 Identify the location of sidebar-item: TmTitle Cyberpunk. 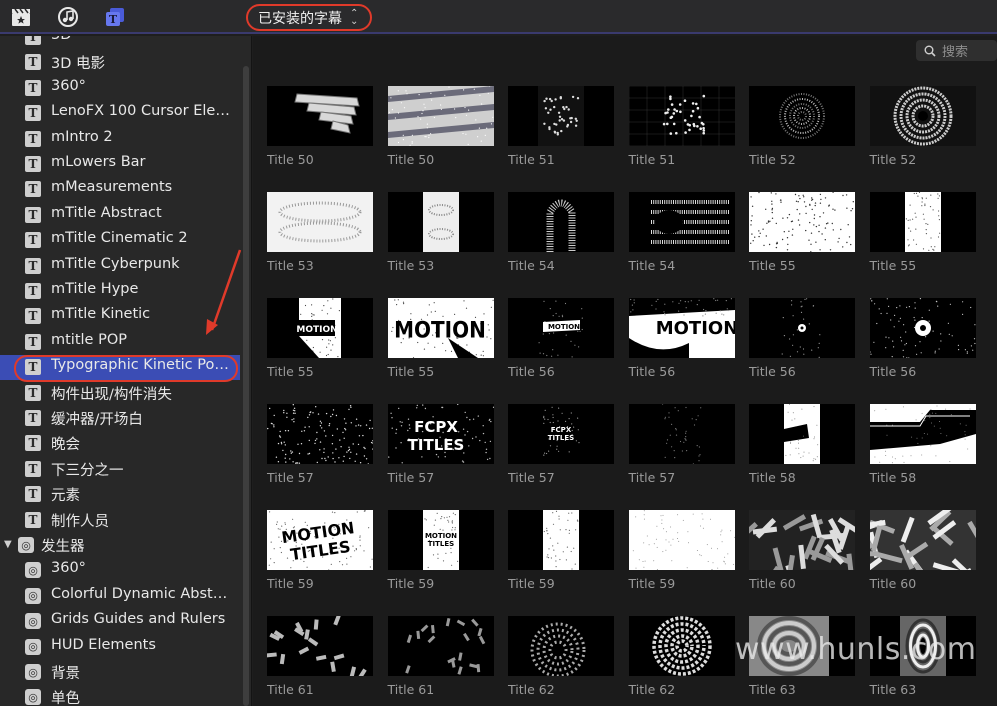
(120, 266).